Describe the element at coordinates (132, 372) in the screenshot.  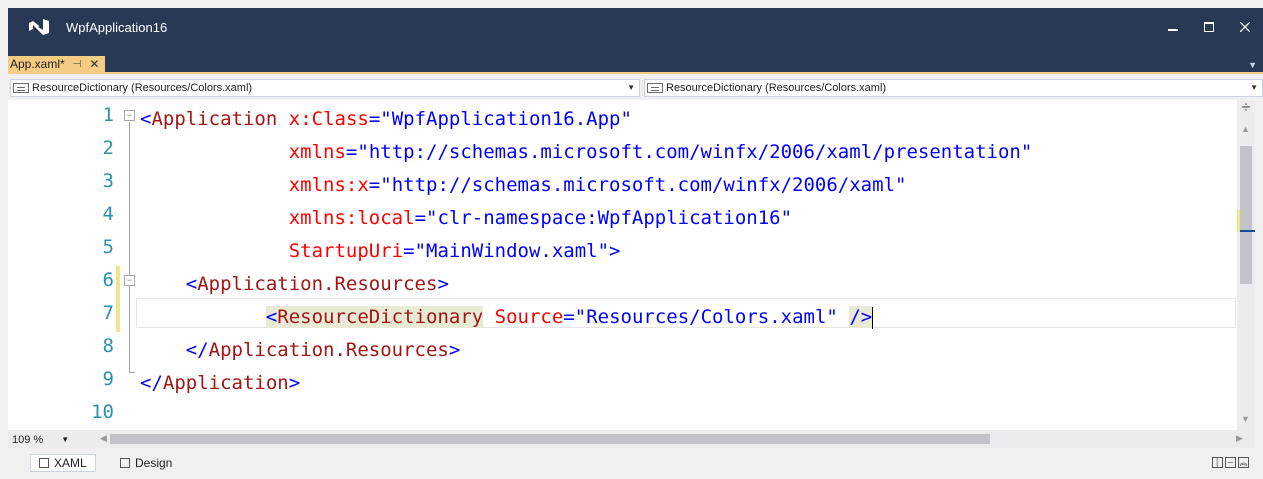
I see `fold-guide-end` at that location.